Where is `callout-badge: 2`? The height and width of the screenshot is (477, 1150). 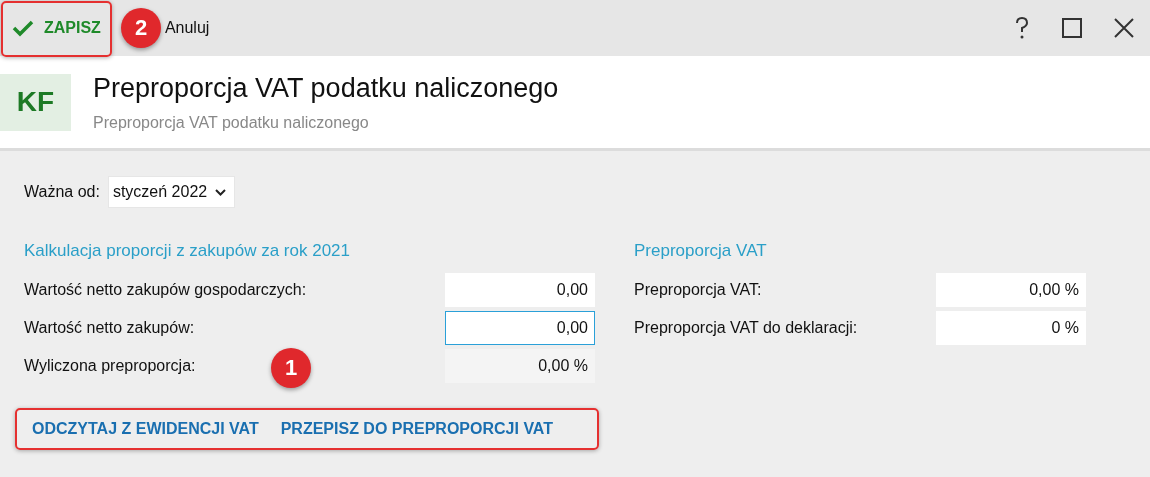
callout-badge: 2 is located at coordinates (141, 28).